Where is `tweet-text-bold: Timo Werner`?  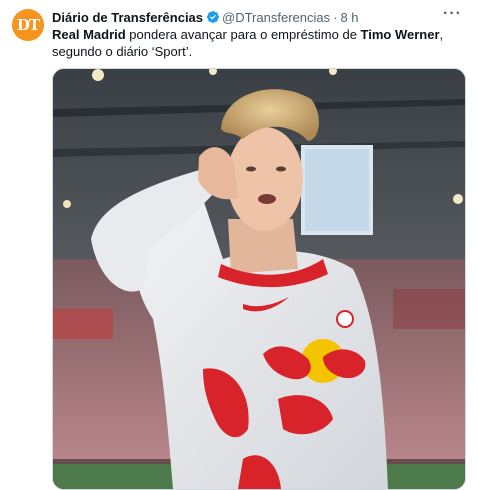 tweet-text-bold: Timo Werner is located at coordinates (400, 34).